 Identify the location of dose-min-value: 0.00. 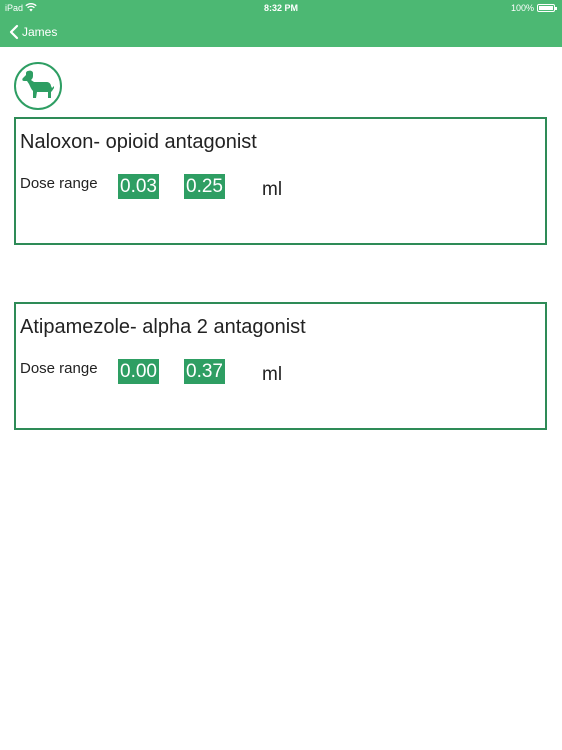
(138, 371).